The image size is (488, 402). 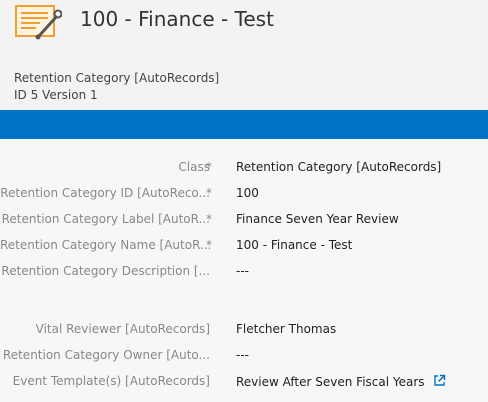 I want to click on external-link-icon, so click(x=439, y=380).